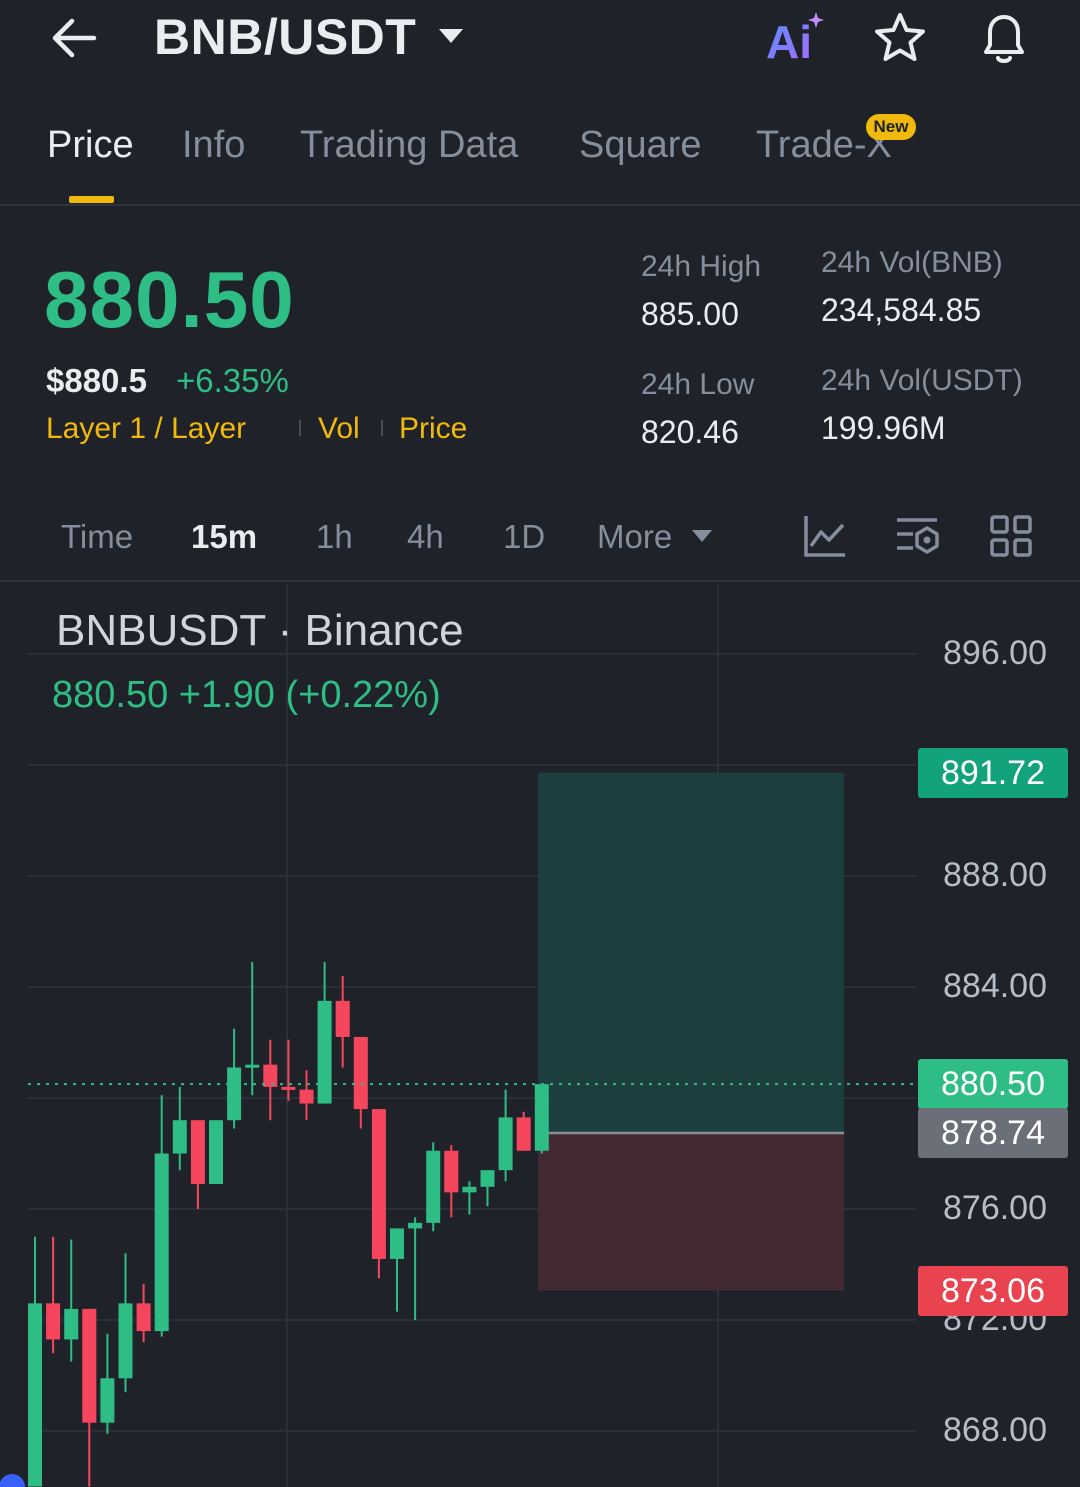  What do you see at coordinates (76, 38) in the screenshot?
I see `arrow-left-icon` at bounding box center [76, 38].